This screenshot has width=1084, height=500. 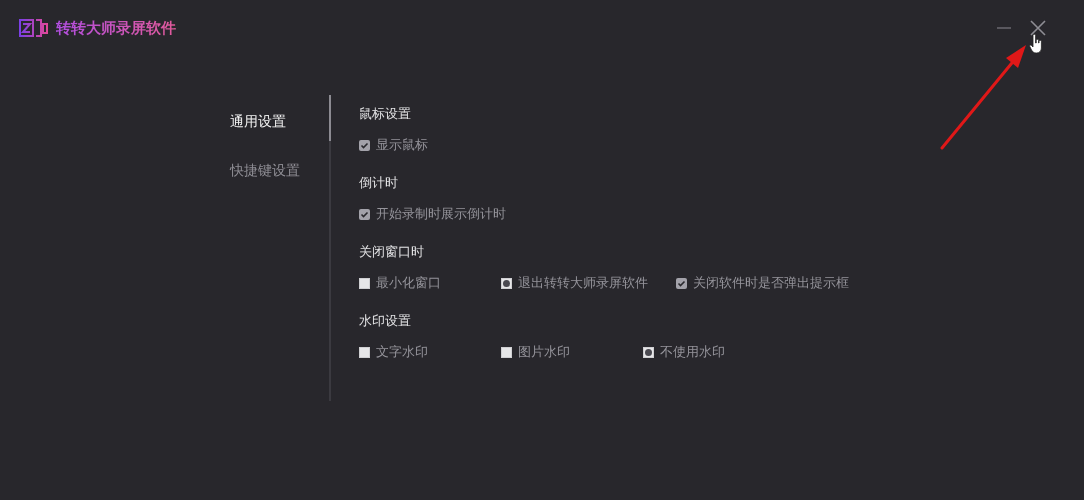 I want to click on section-title: 鼠标设置, so click(x=385, y=114).